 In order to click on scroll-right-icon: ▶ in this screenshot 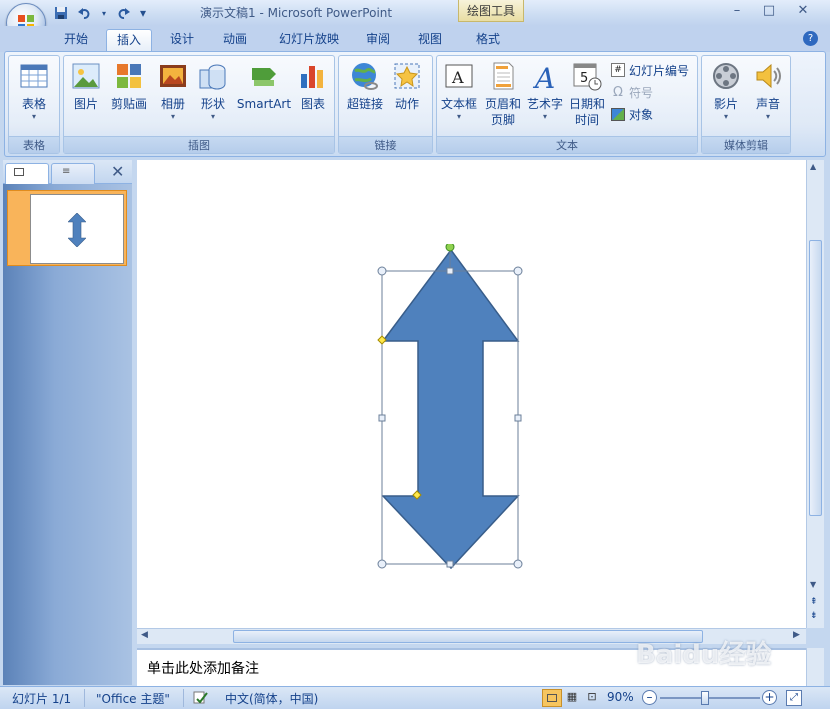, I will do `click(796, 635)`.